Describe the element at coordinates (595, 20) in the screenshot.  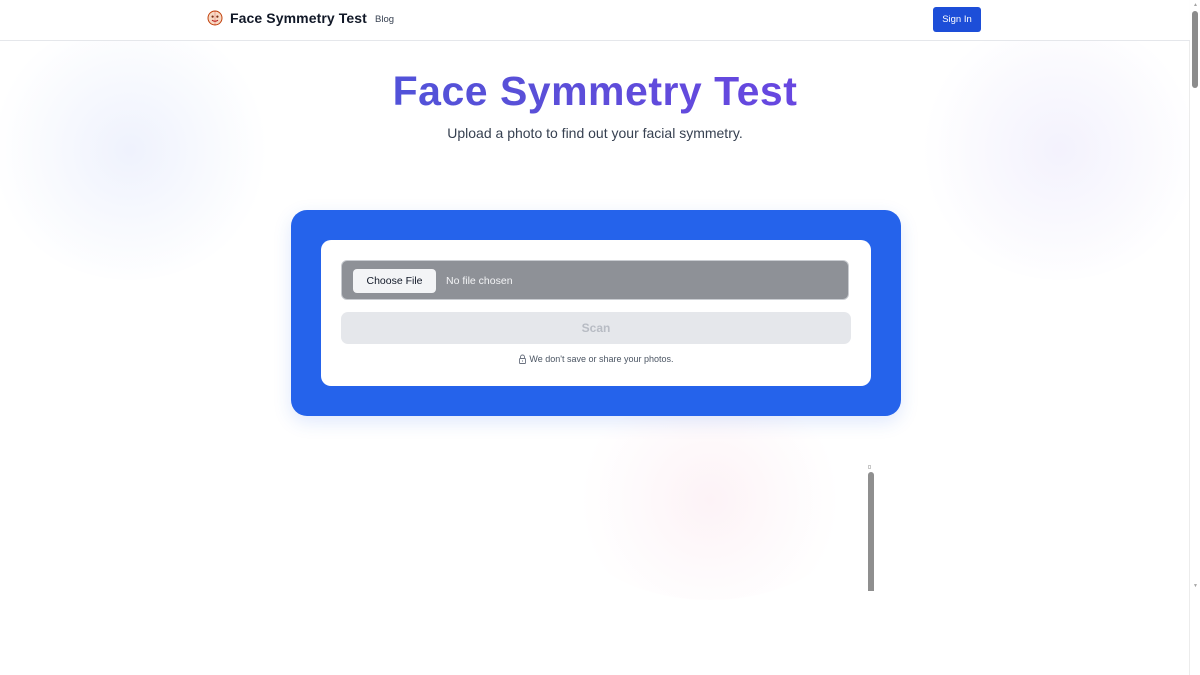
I see `site-header: Face Symmetry Test Blog Sign In` at that location.